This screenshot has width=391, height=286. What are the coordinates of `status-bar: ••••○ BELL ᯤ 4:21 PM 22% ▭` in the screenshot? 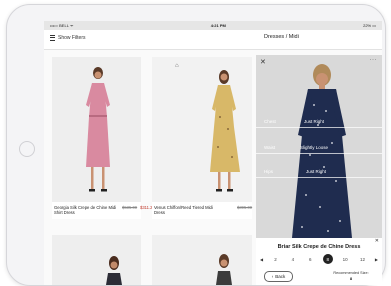 It's located at (213, 25).